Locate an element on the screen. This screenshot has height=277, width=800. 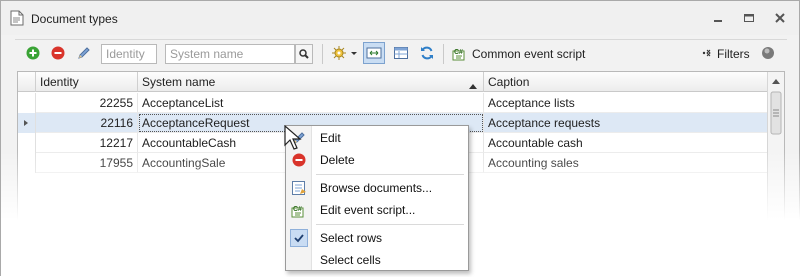
filters-button: Filters is located at coordinates (733, 54).